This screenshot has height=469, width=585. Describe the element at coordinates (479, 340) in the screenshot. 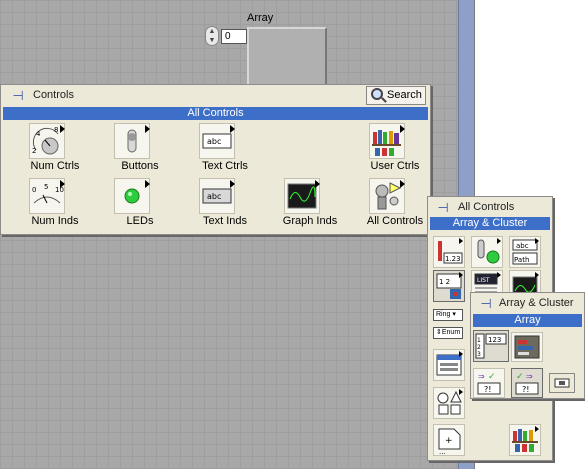

I see `svg-text: 1` at that location.